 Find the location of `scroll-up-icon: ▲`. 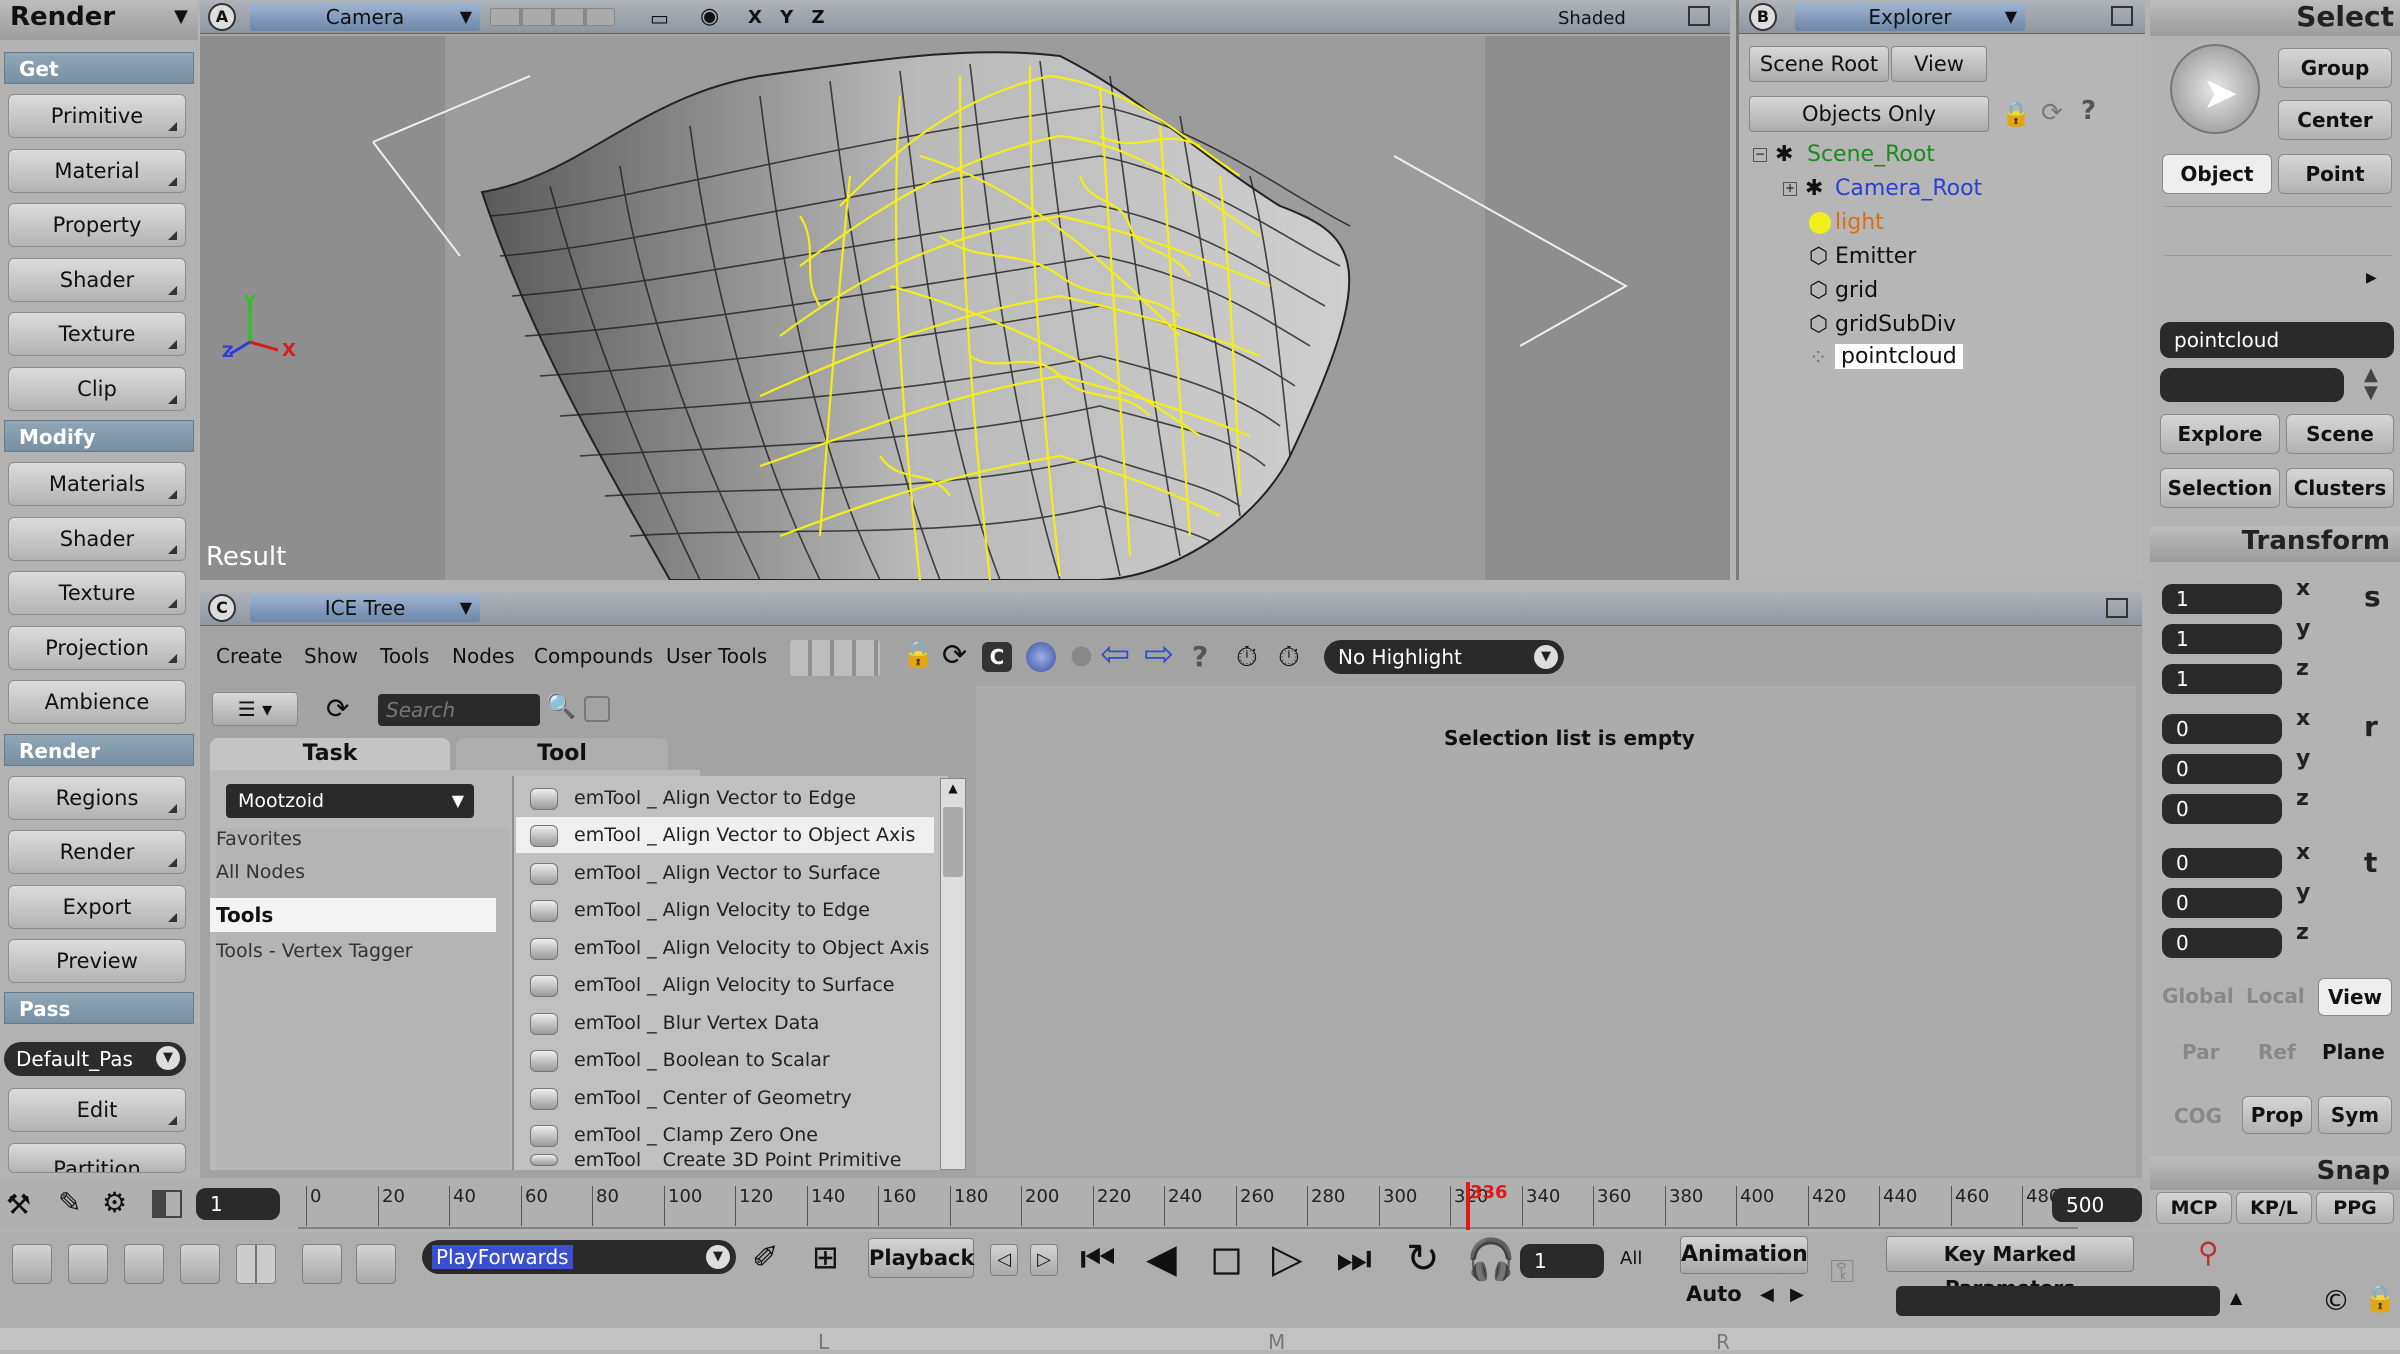

scroll-up-icon: ▲ is located at coordinates (953, 791).